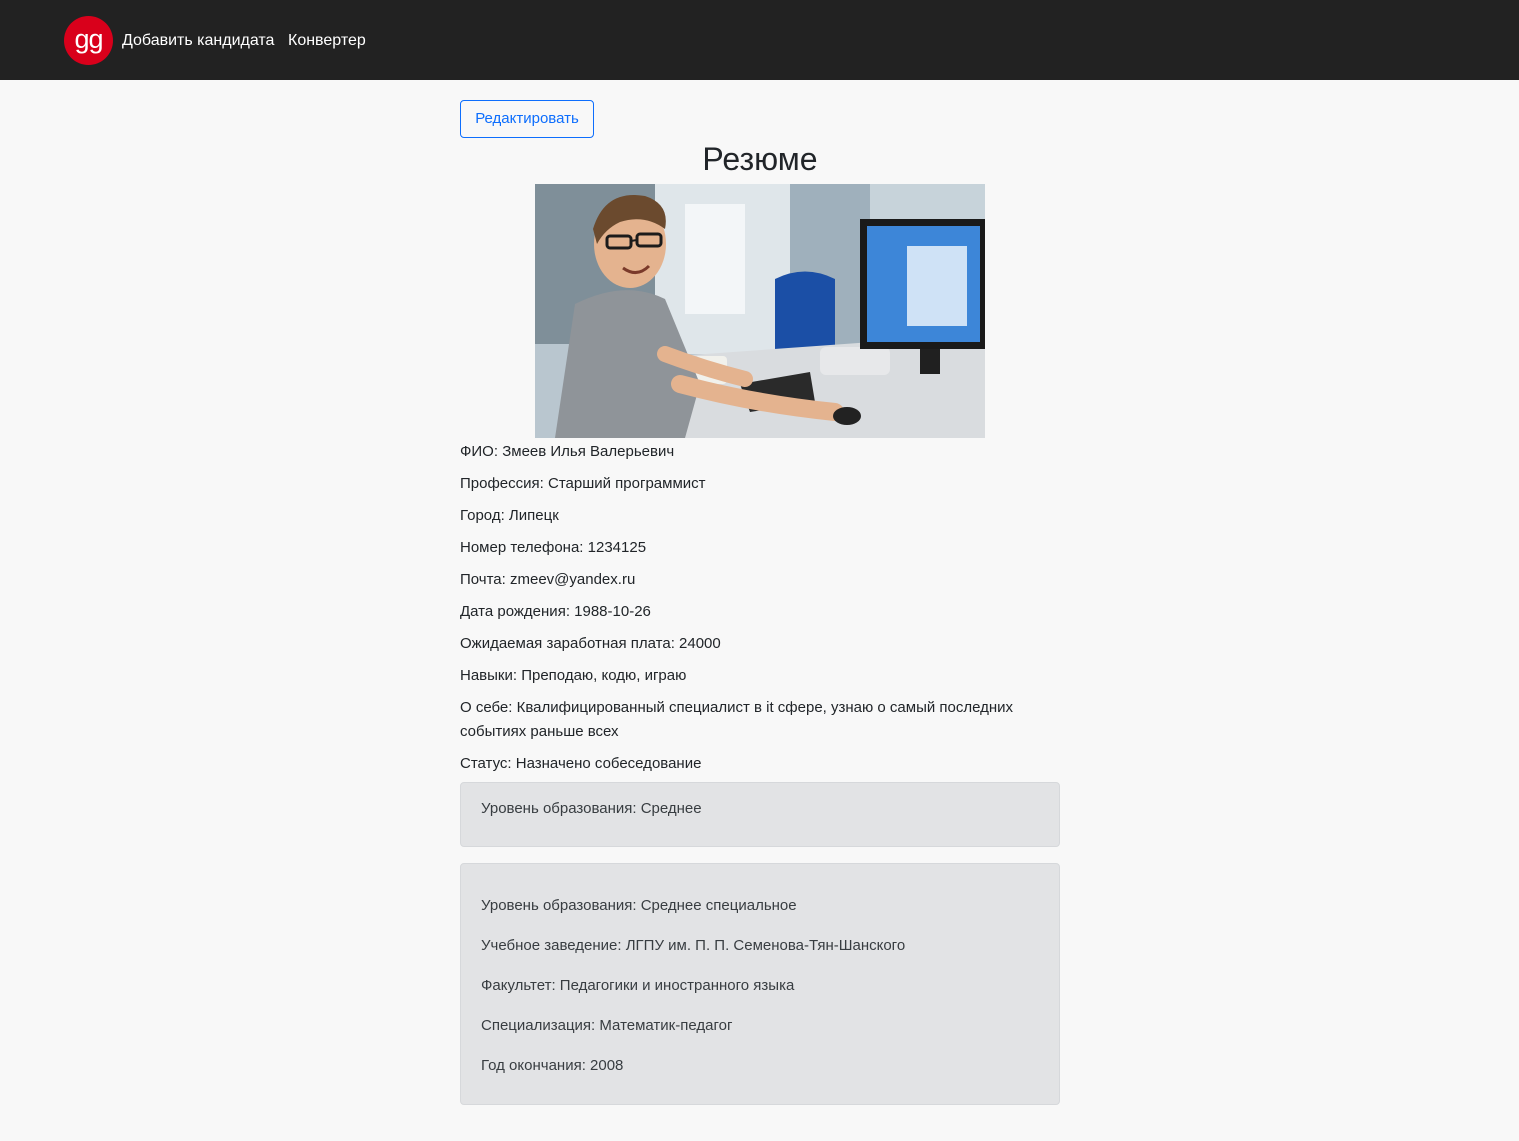 The width and height of the screenshot is (1519, 1141). I want to click on status-label: Статус:, so click(486, 763).